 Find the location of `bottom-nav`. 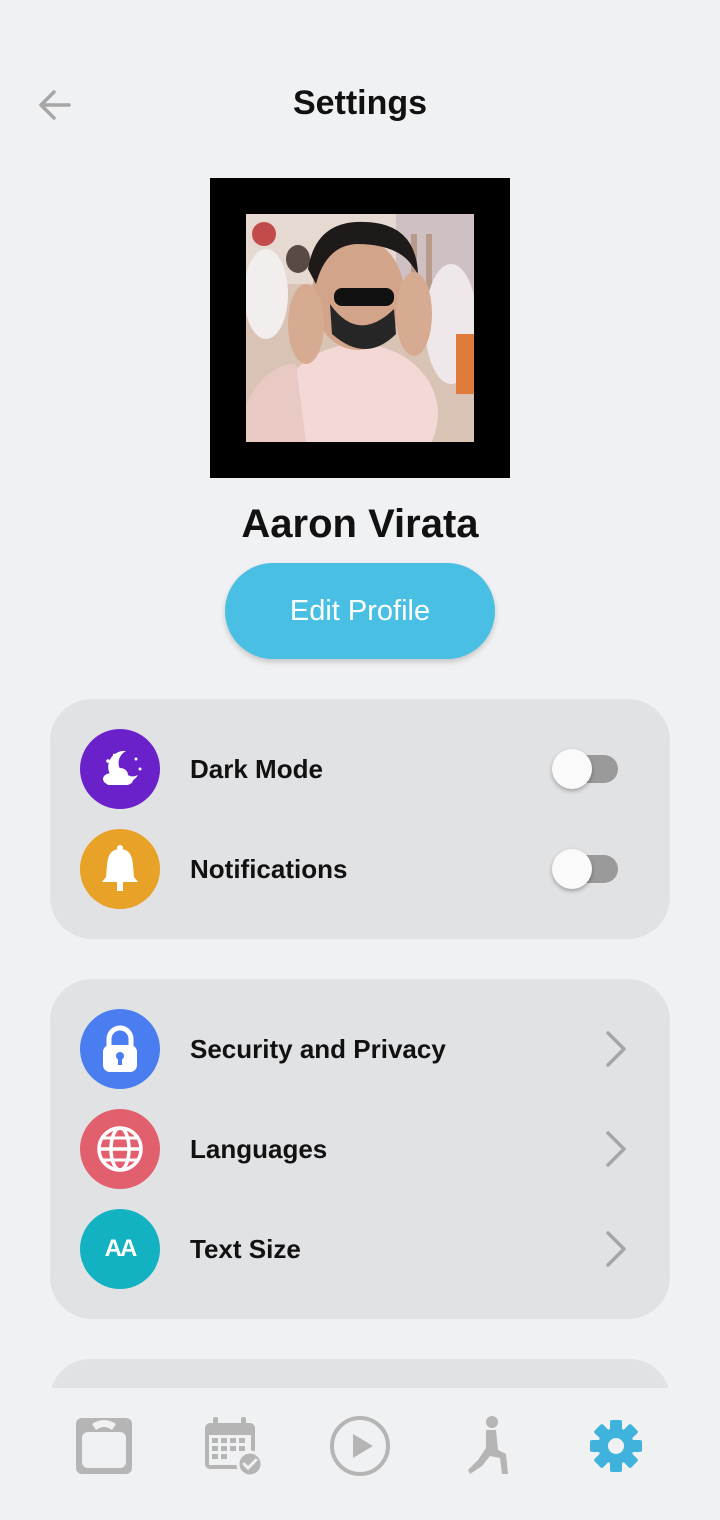

bottom-nav is located at coordinates (360, 1454).